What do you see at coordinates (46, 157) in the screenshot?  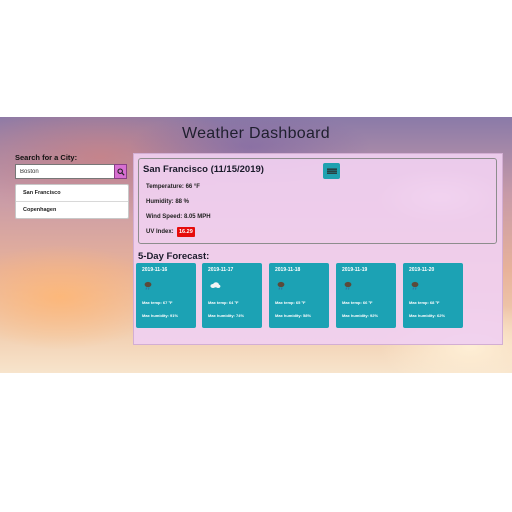 I see `search-label: Search for a City:` at bounding box center [46, 157].